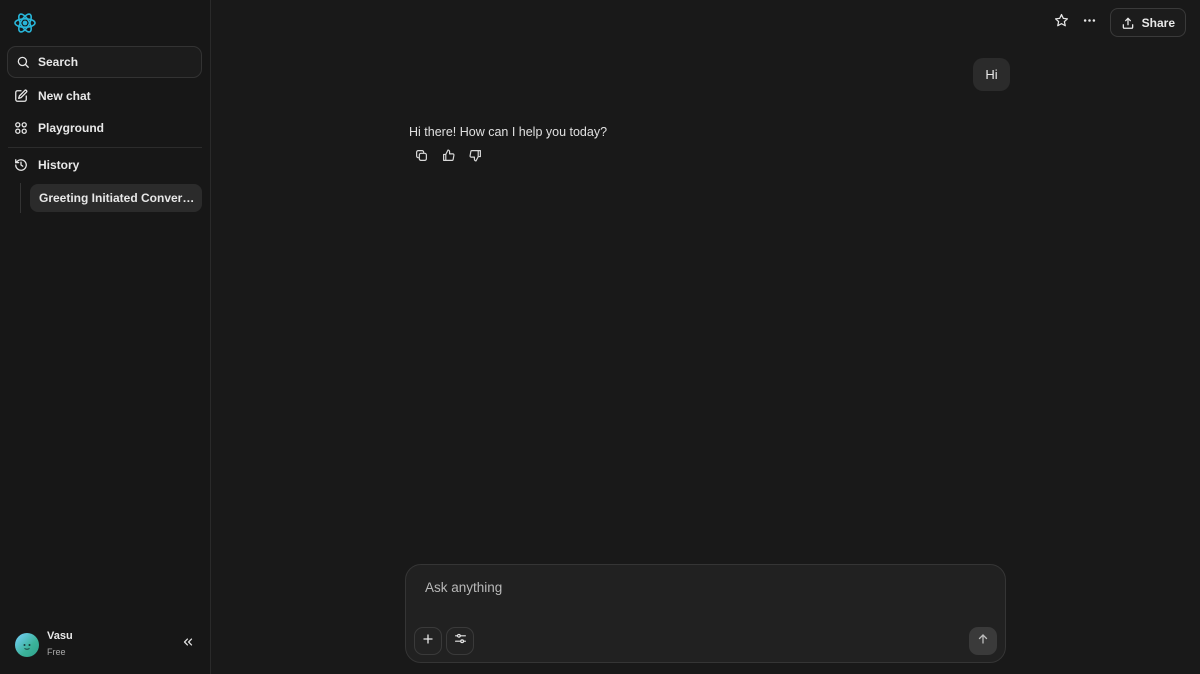 The height and width of the screenshot is (674, 1200). What do you see at coordinates (56, 652) in the screenshot?
I see `user-plan: Free` at bounding box center [56, 652].